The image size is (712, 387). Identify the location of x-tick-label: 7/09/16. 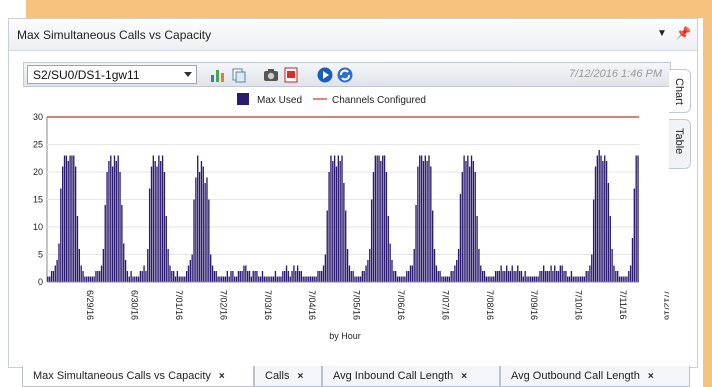
(534, 305).